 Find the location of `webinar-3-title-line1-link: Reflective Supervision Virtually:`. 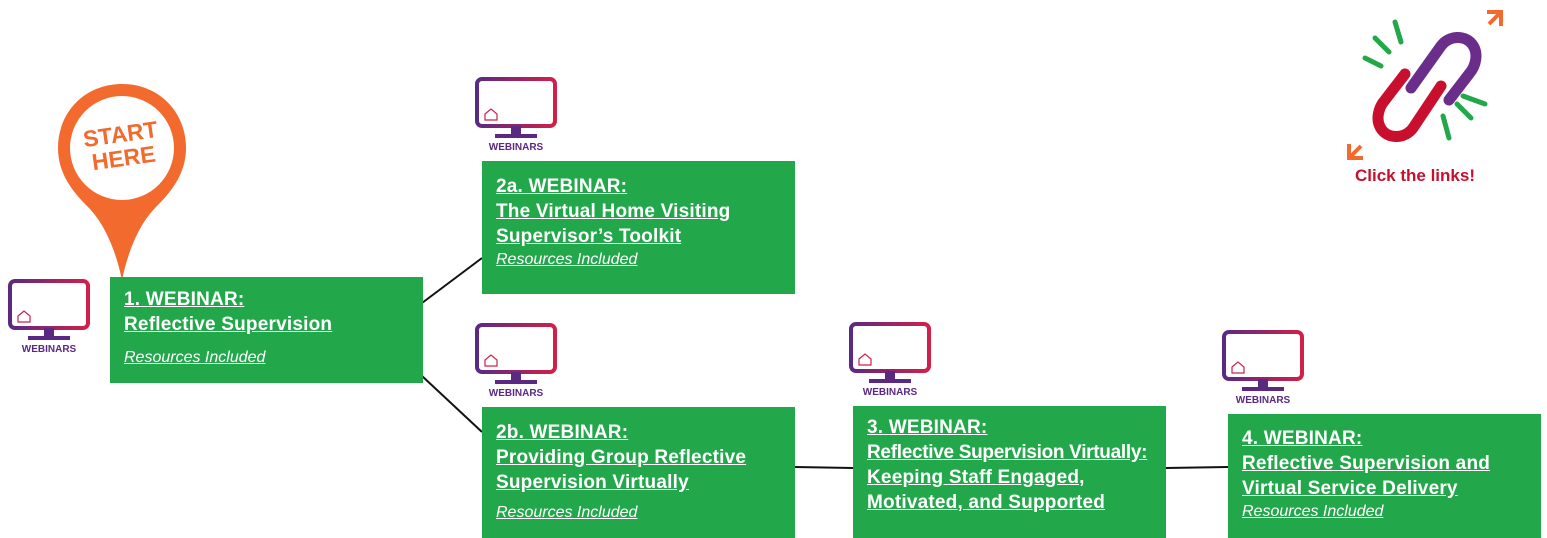

webinar-3-title-line1-link: Reflective Supervision Virtually: is located at coordinates (1009, 452).